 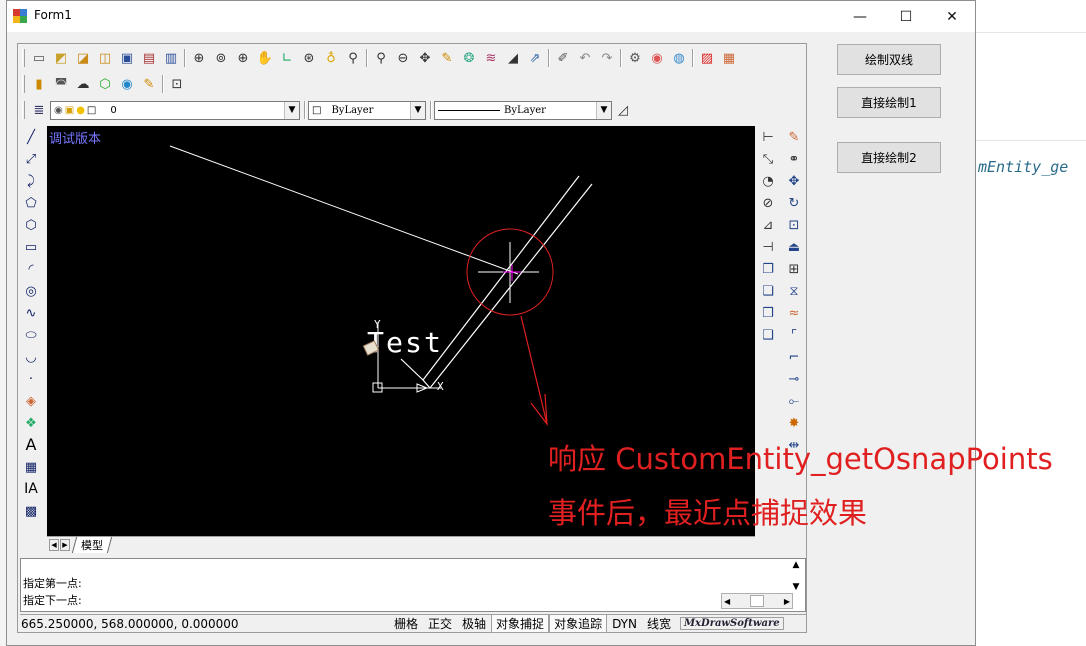 I want to click on polyline-icon: ⤸, so click(x=31, y=181).